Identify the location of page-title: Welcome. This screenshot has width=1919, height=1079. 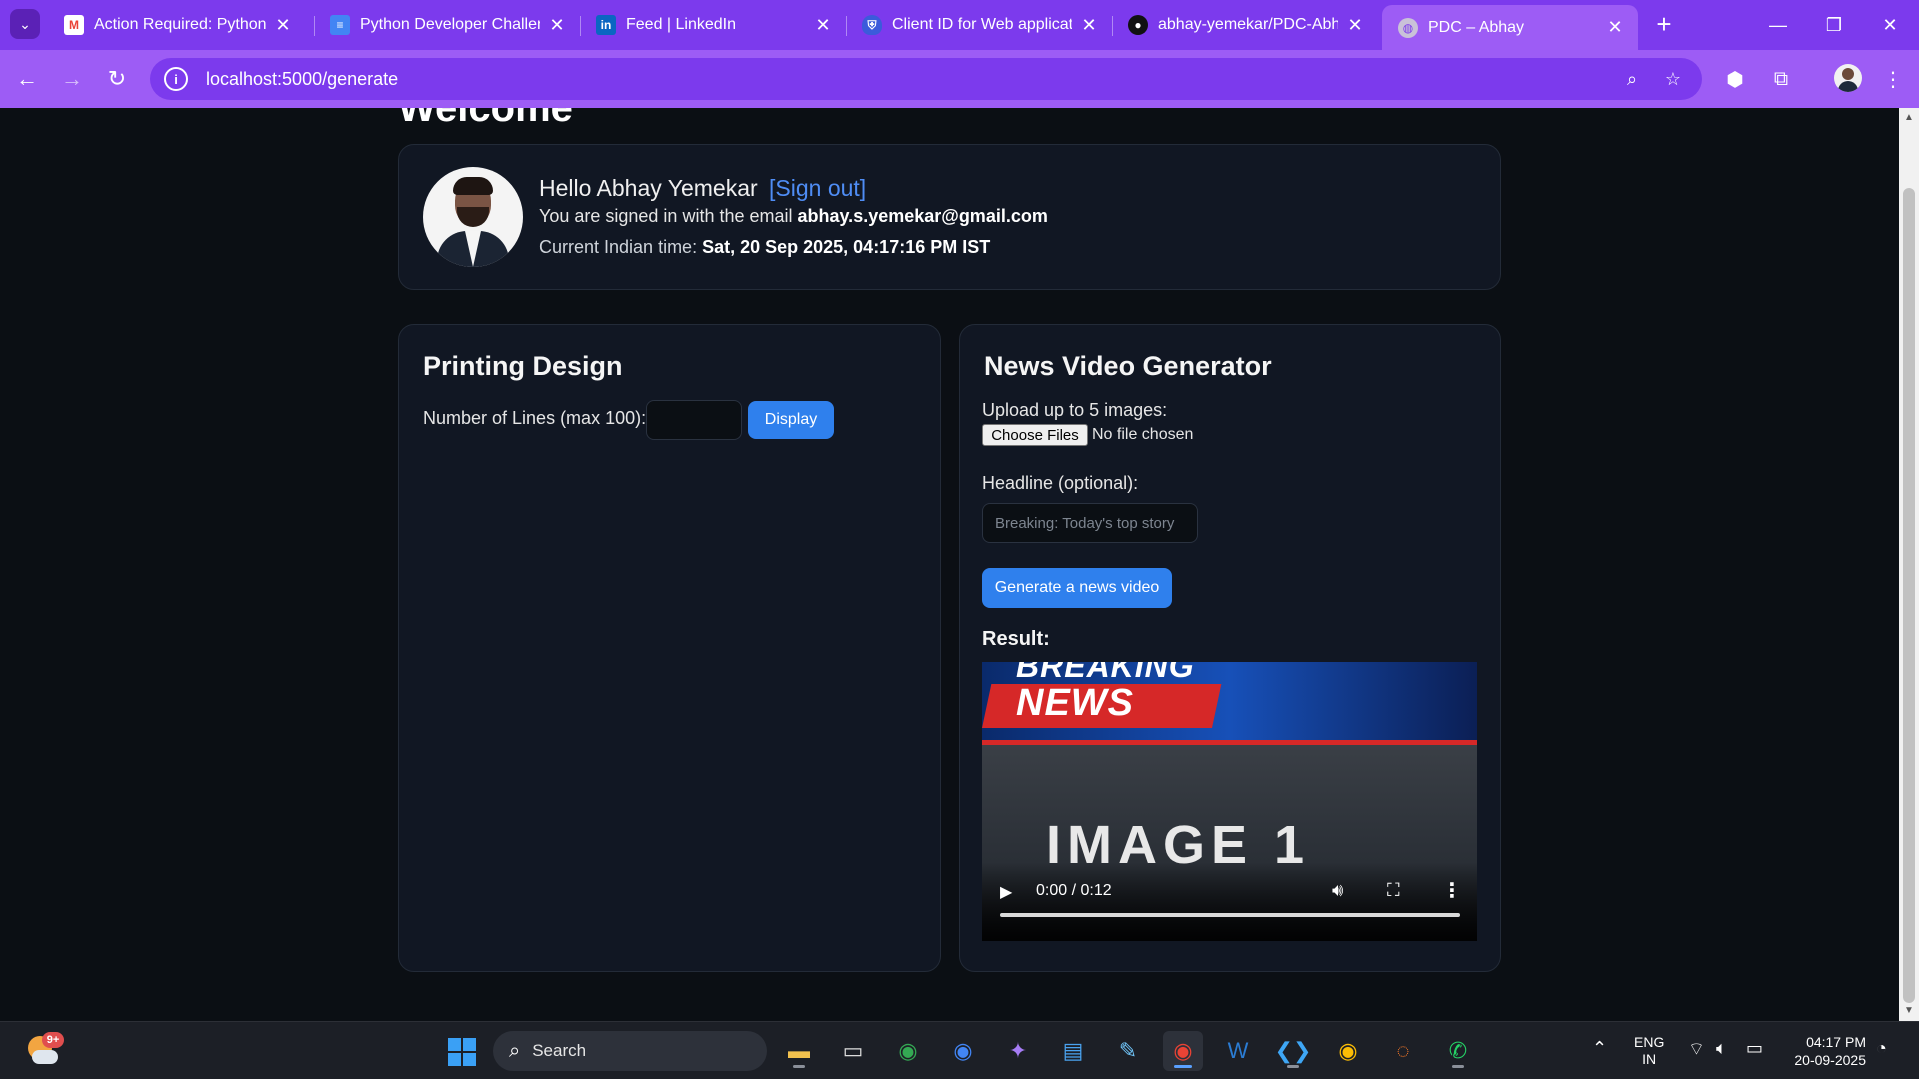
(485, 119).